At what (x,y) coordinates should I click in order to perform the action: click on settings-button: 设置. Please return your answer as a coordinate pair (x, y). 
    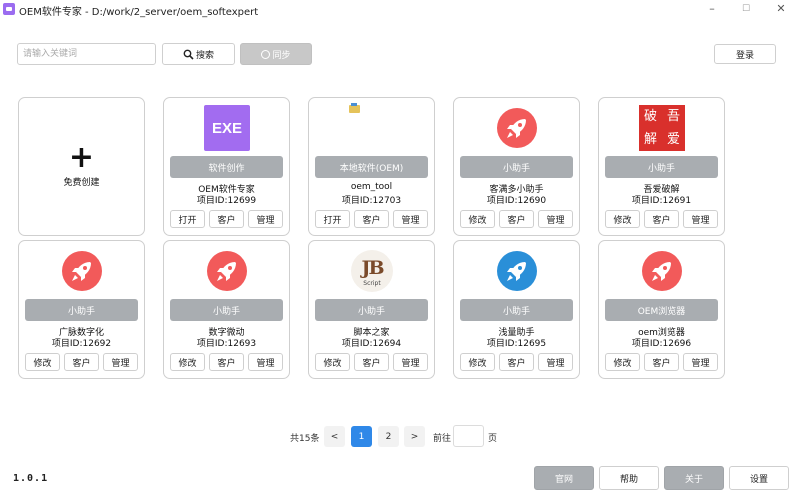
    Looking at the image, I should click on (759, 478).